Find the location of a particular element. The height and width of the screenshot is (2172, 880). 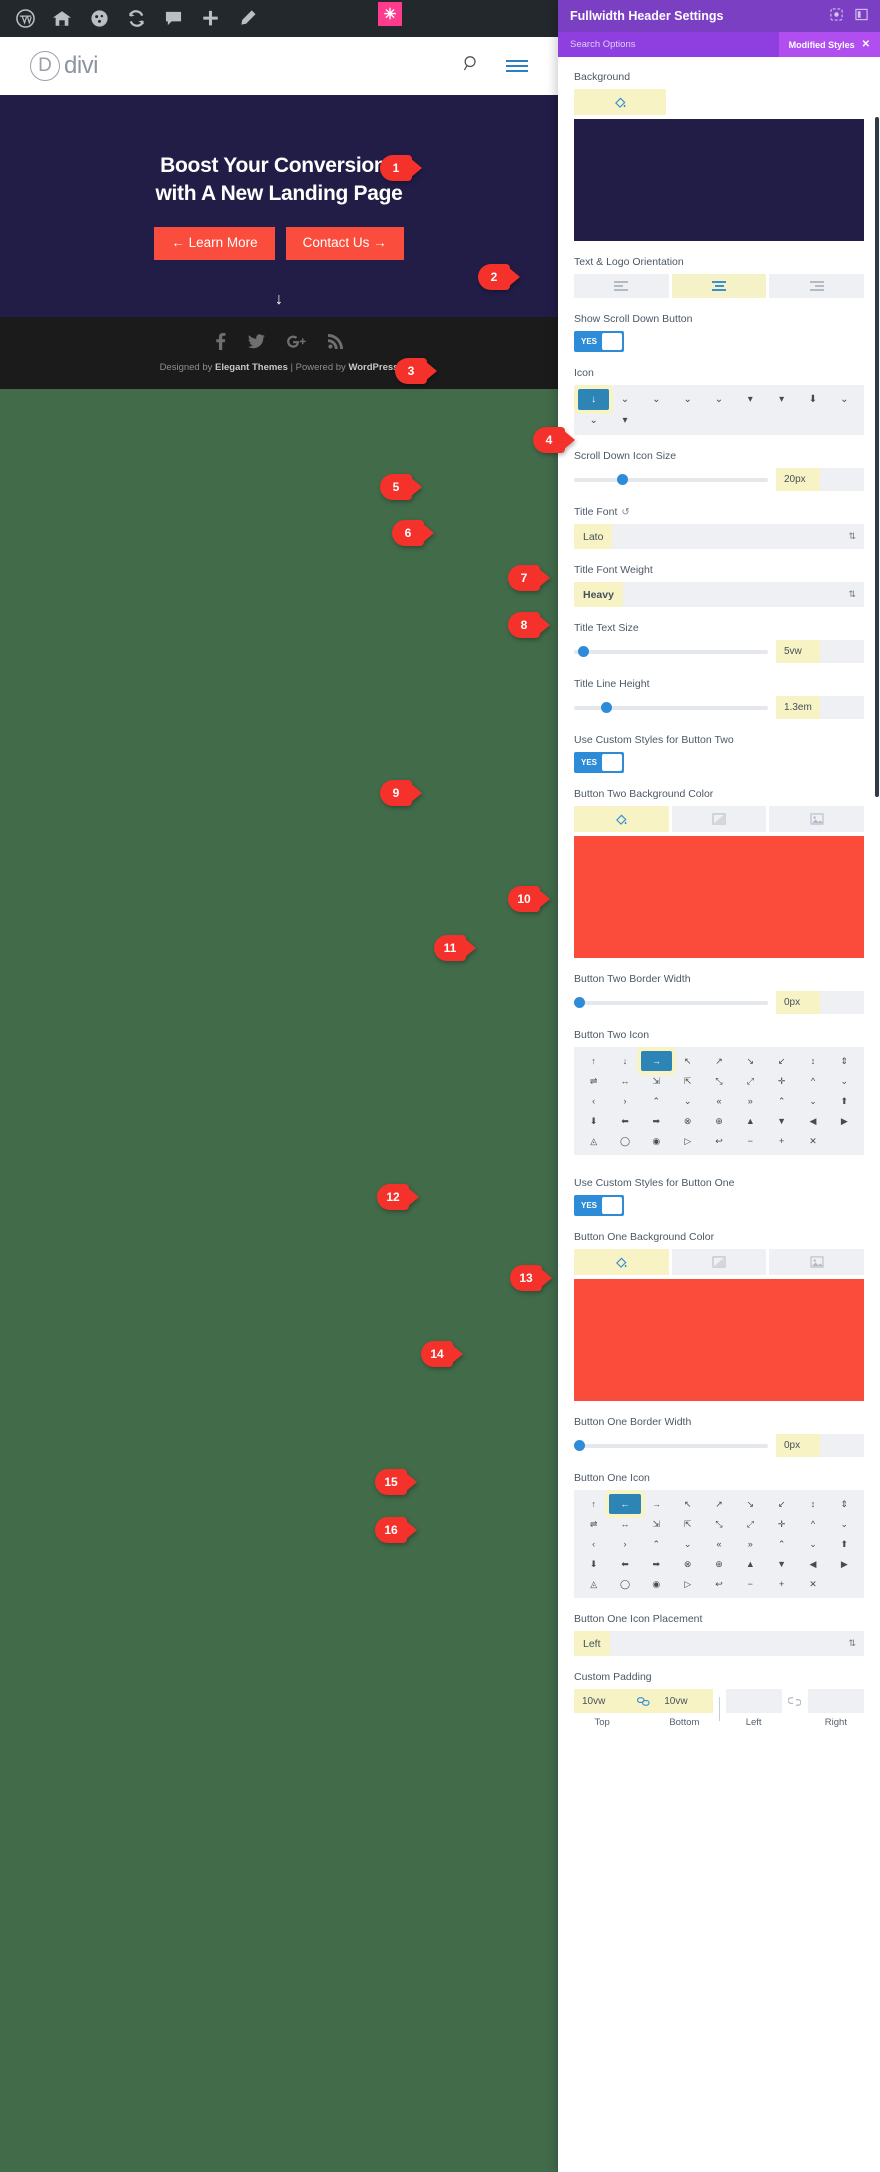

title-text-size-field: 5vw is located at coordinates (820, 651).